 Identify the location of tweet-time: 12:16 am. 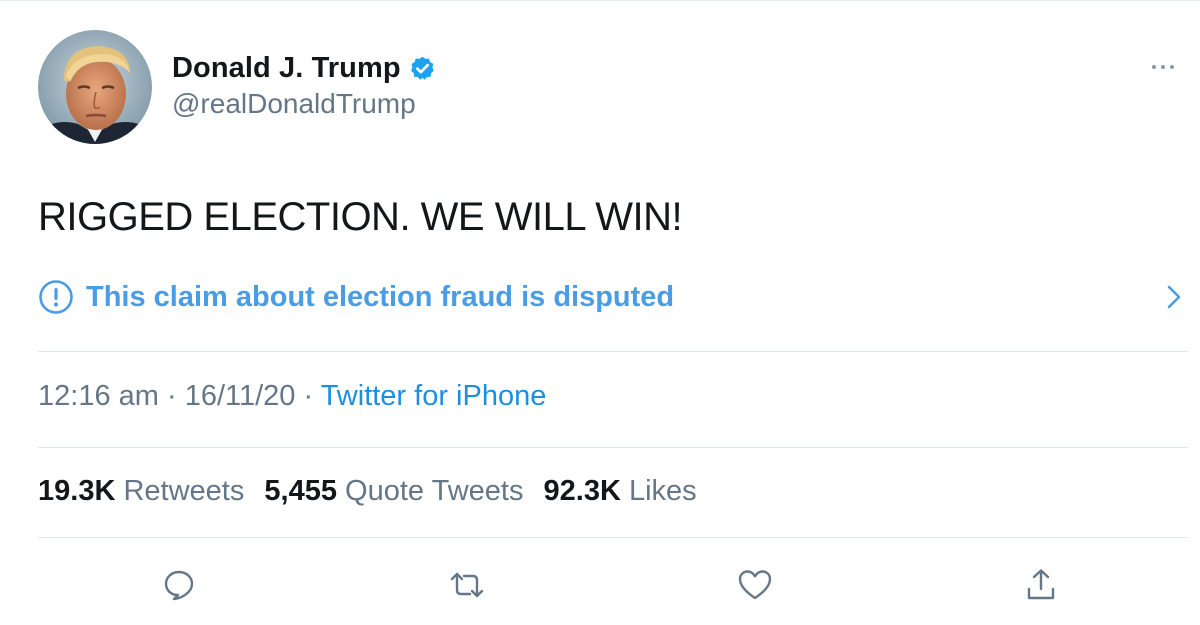
(98, 396).